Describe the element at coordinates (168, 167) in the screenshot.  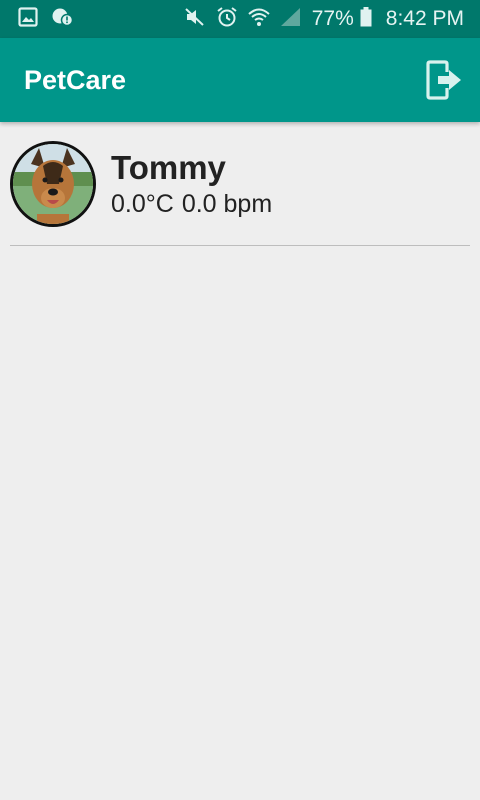
I see `pet-name: Tommy` at that location.